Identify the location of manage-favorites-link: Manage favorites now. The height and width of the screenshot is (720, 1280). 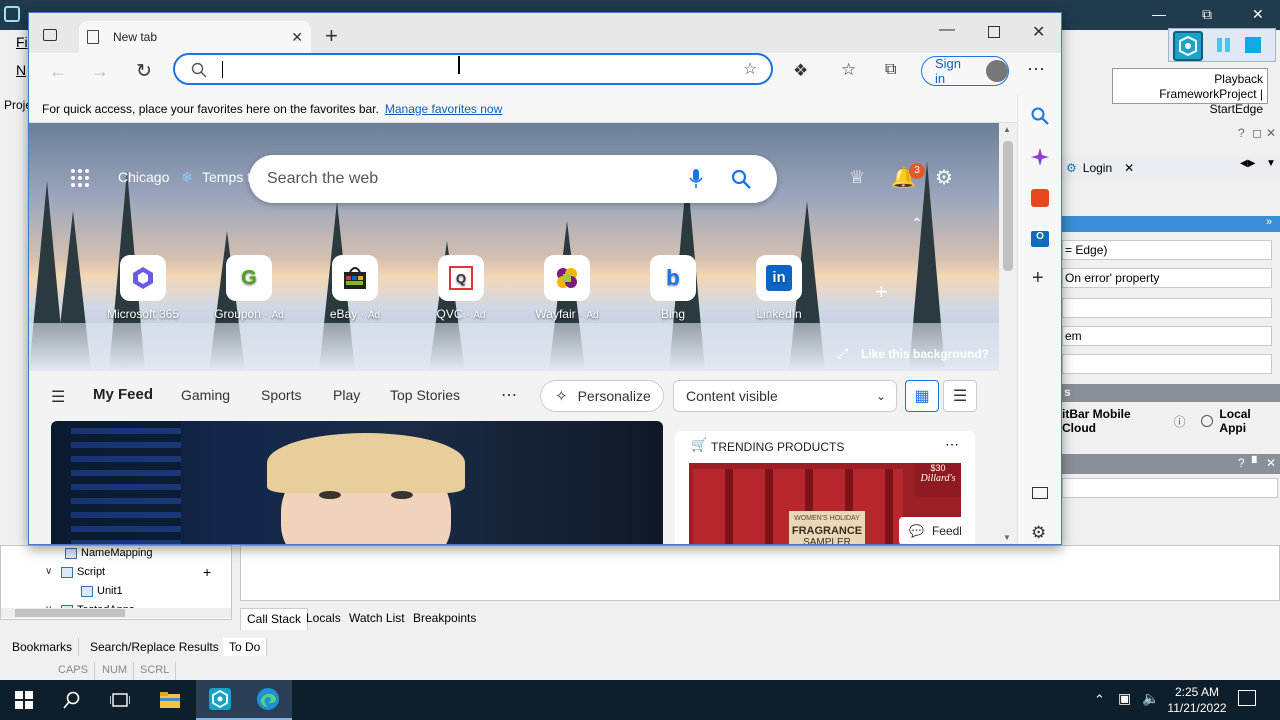
(443, 109).